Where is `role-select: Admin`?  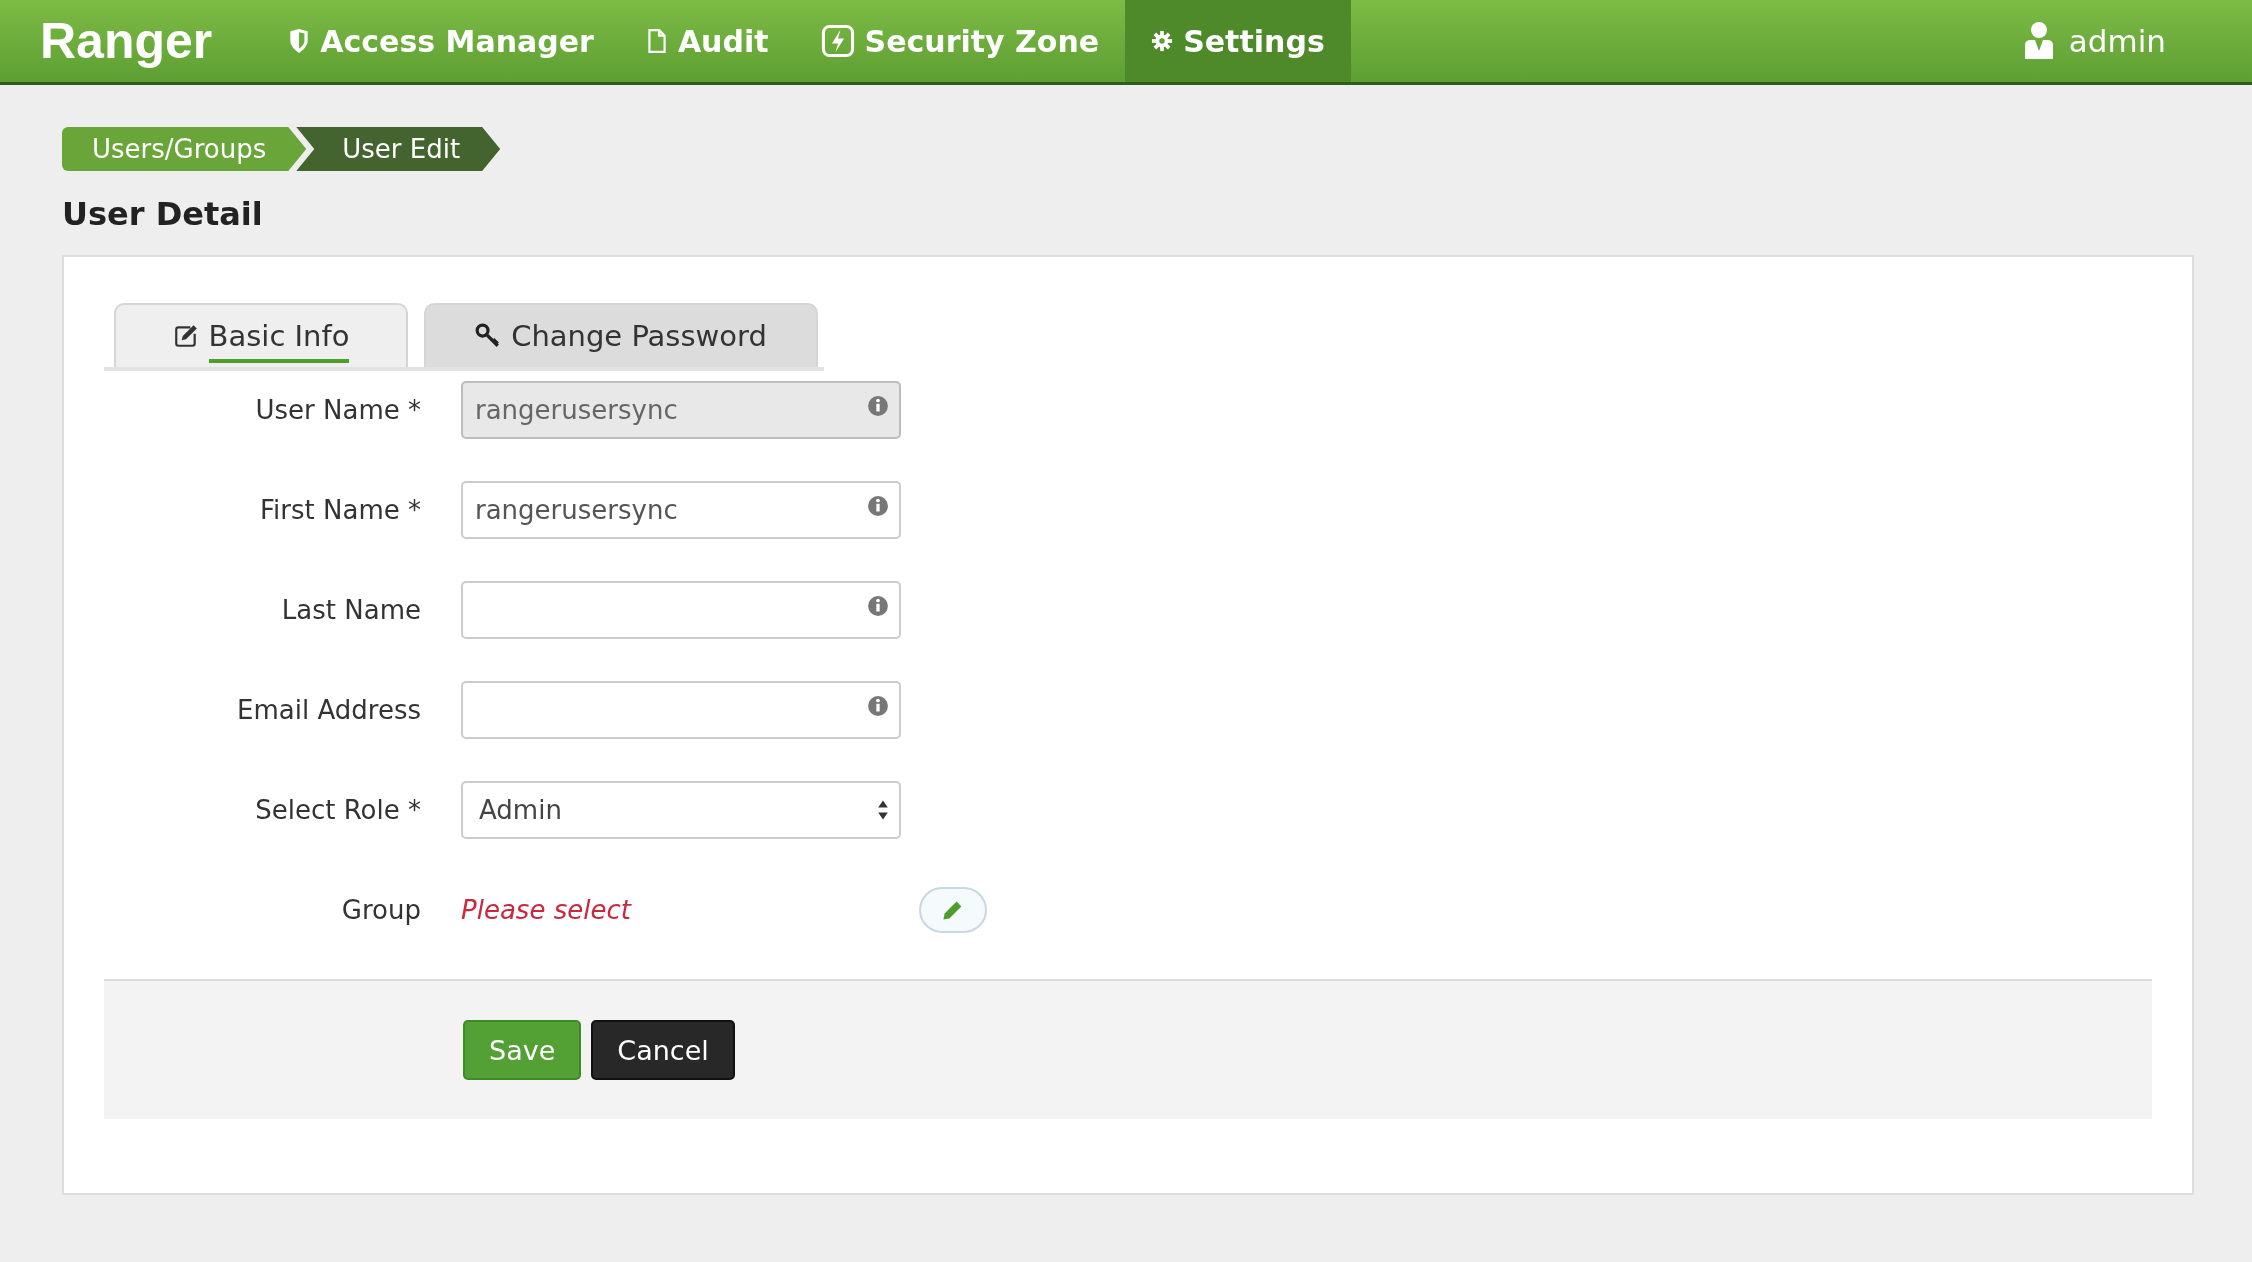 role-select: Admin is located at coordinates (681, 810).